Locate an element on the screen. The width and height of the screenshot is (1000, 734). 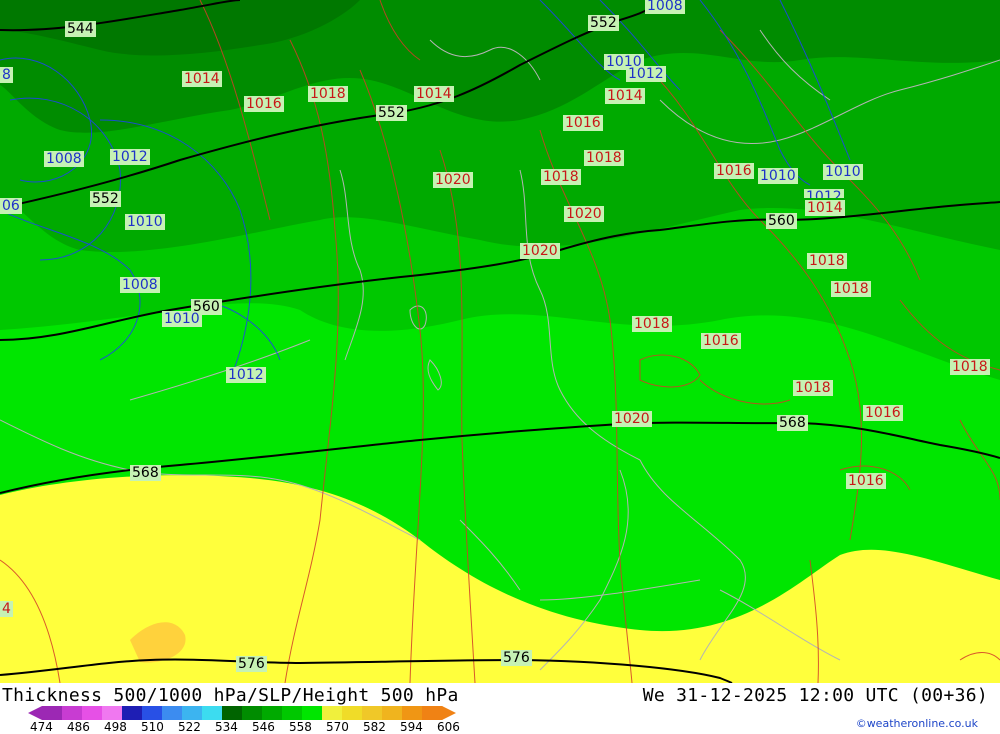
map-datetime: We 31-12-2025 12:00 UTC (00+36) is located at coordinates (815, 695).